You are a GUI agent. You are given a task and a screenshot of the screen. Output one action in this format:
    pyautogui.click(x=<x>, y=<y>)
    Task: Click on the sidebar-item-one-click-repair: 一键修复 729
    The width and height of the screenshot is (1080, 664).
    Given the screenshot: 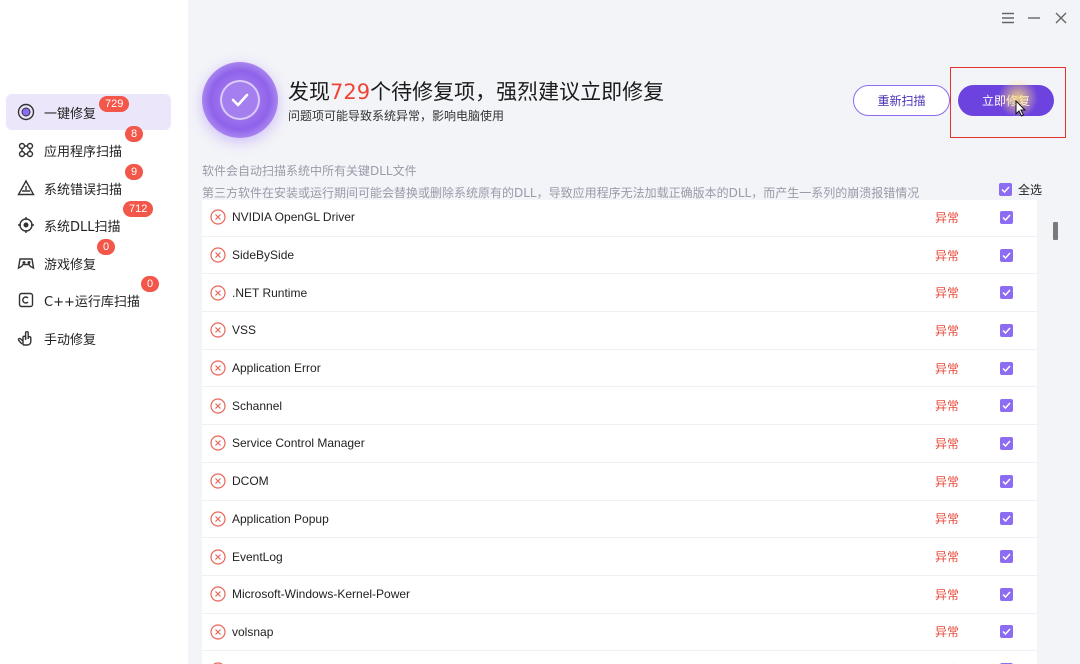 What is the action you would take?
    pyautogui.click(x=88, y=112)
    